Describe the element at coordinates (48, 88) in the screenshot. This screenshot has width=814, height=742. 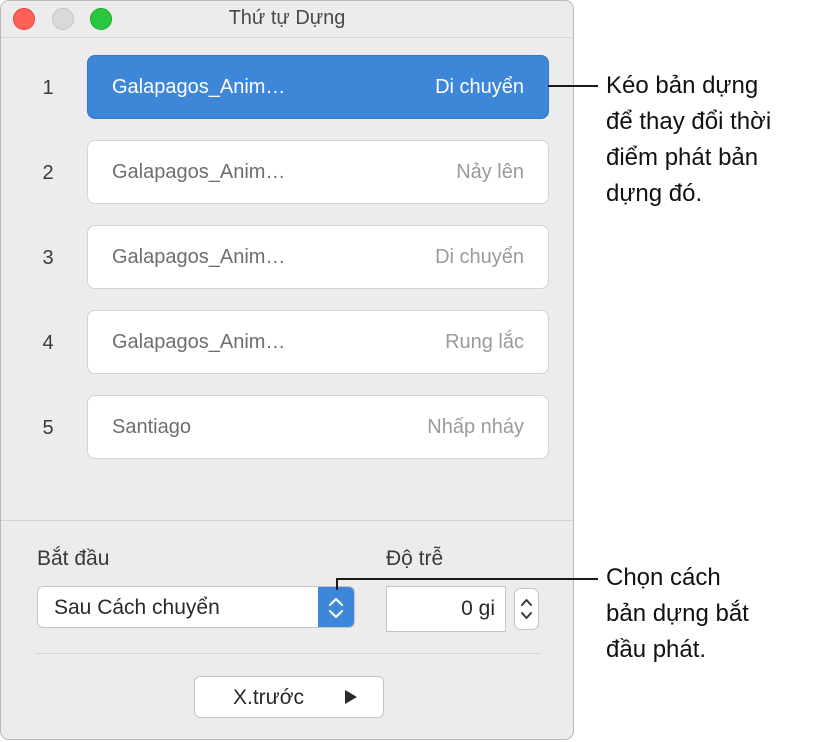
I see `build-number: 1` at that location.